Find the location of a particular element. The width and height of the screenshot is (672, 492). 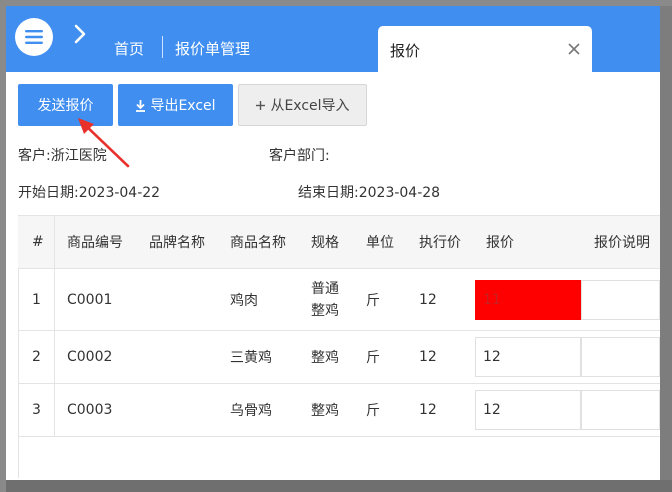

window-shadow-bottom is located at coordinates (339, 486).